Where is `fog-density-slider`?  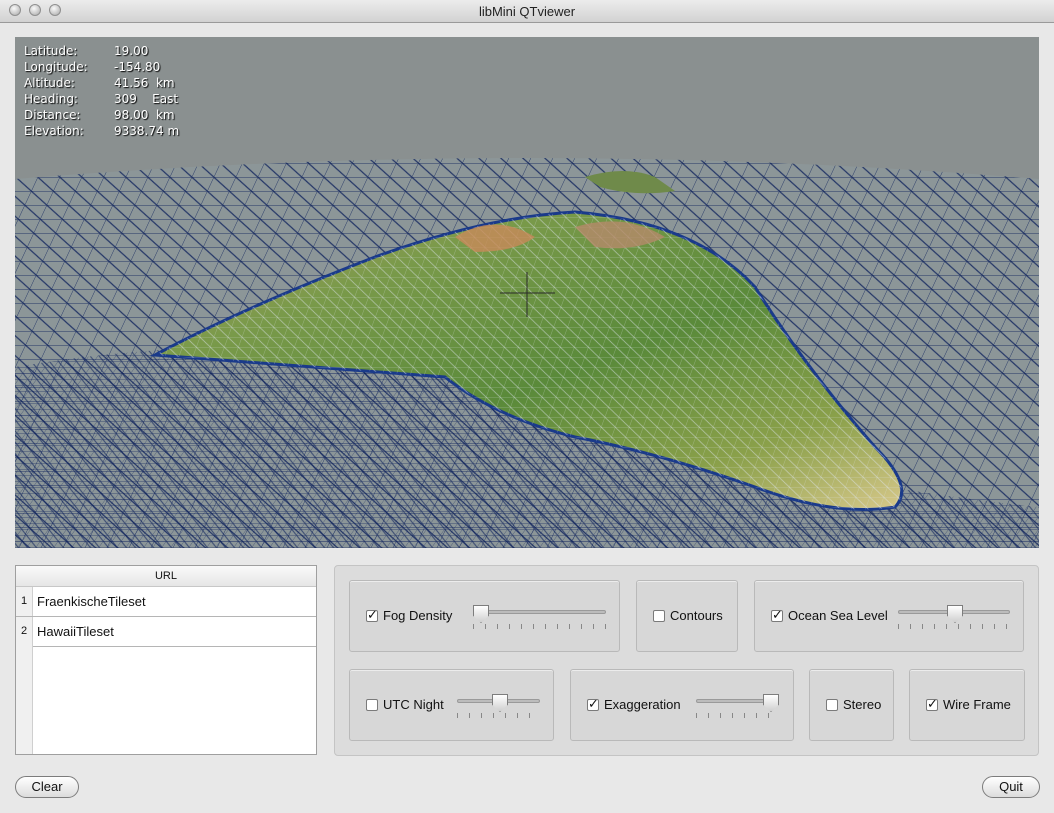 fog-density-slider is located at coordinates (539, 615).